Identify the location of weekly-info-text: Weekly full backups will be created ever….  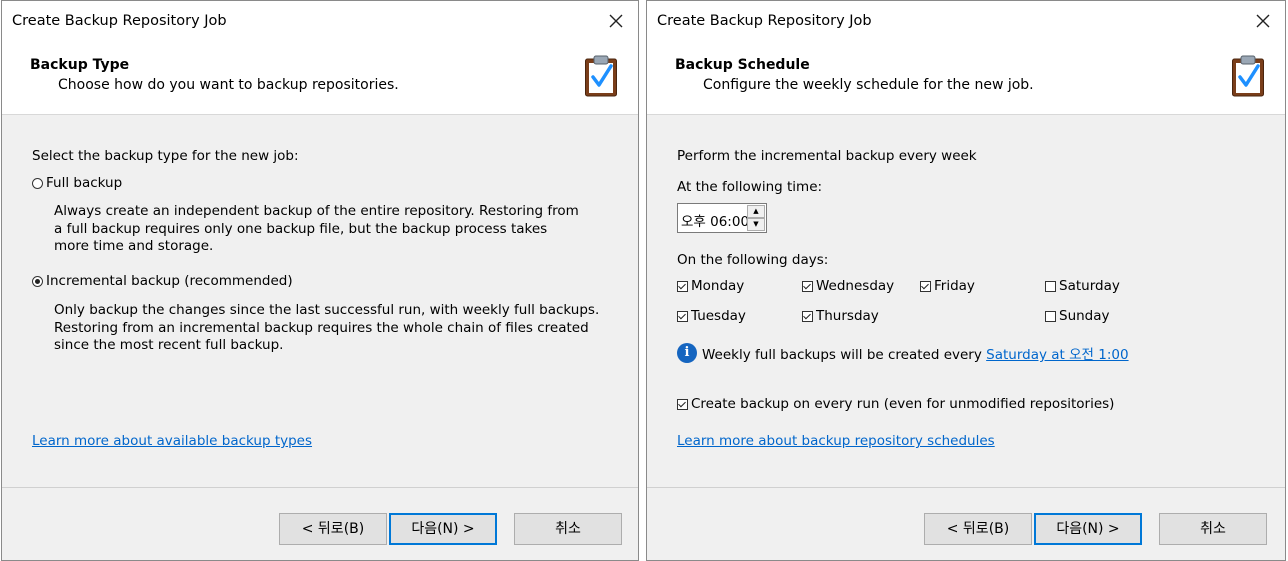
(842, 355).